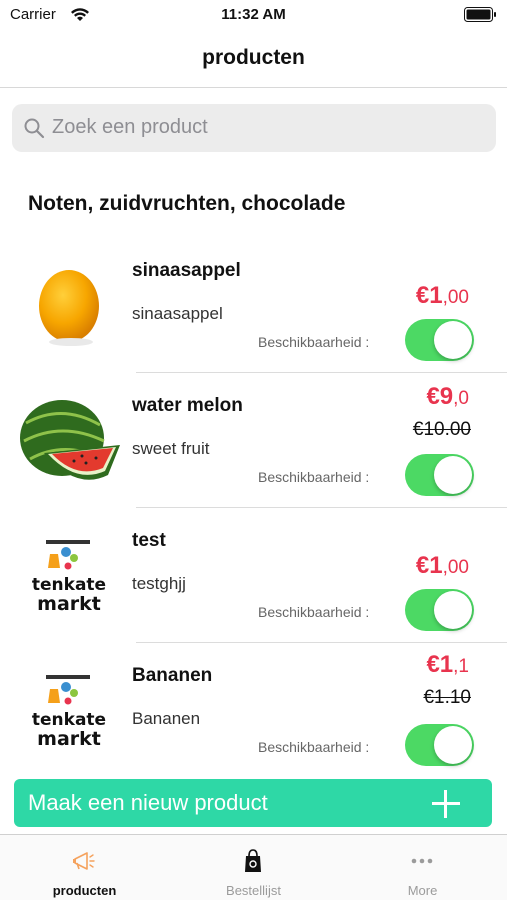 The image size is (507, 900). I want to click on original-price: €10.00, so click(441, 429).